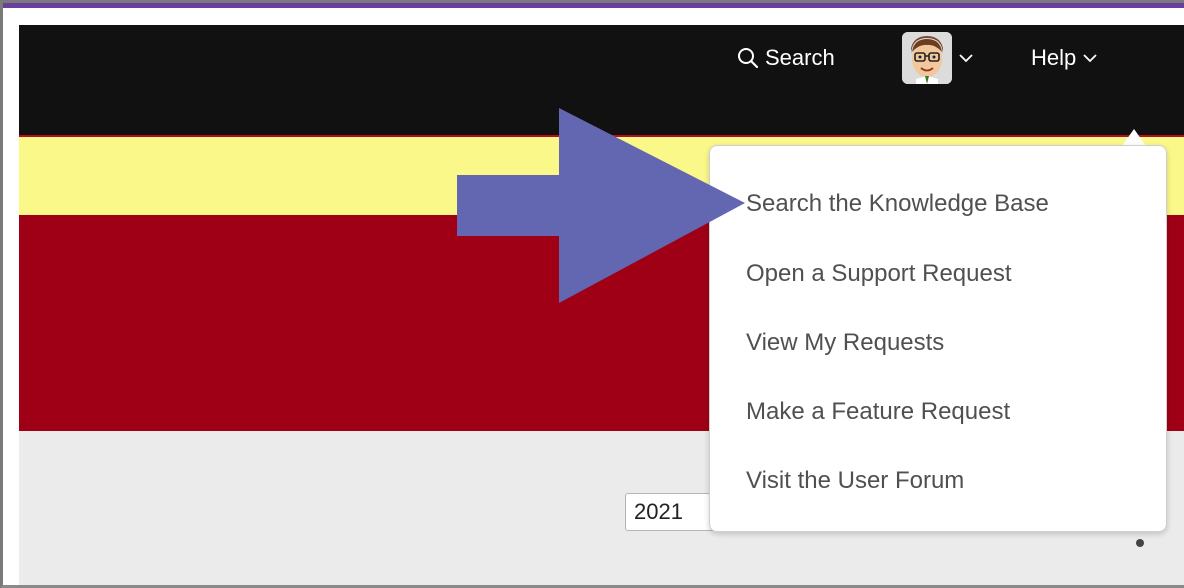 This screenshot has width=1184, height=588. I want to click on top-accent-bar, so click(593, 5).